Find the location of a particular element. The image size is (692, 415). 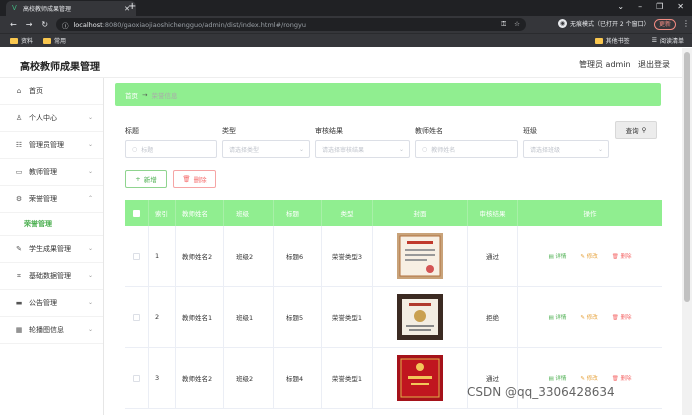

sidebar-subitem-honors: 荣誉管理 is located at coordinates (51, 224).